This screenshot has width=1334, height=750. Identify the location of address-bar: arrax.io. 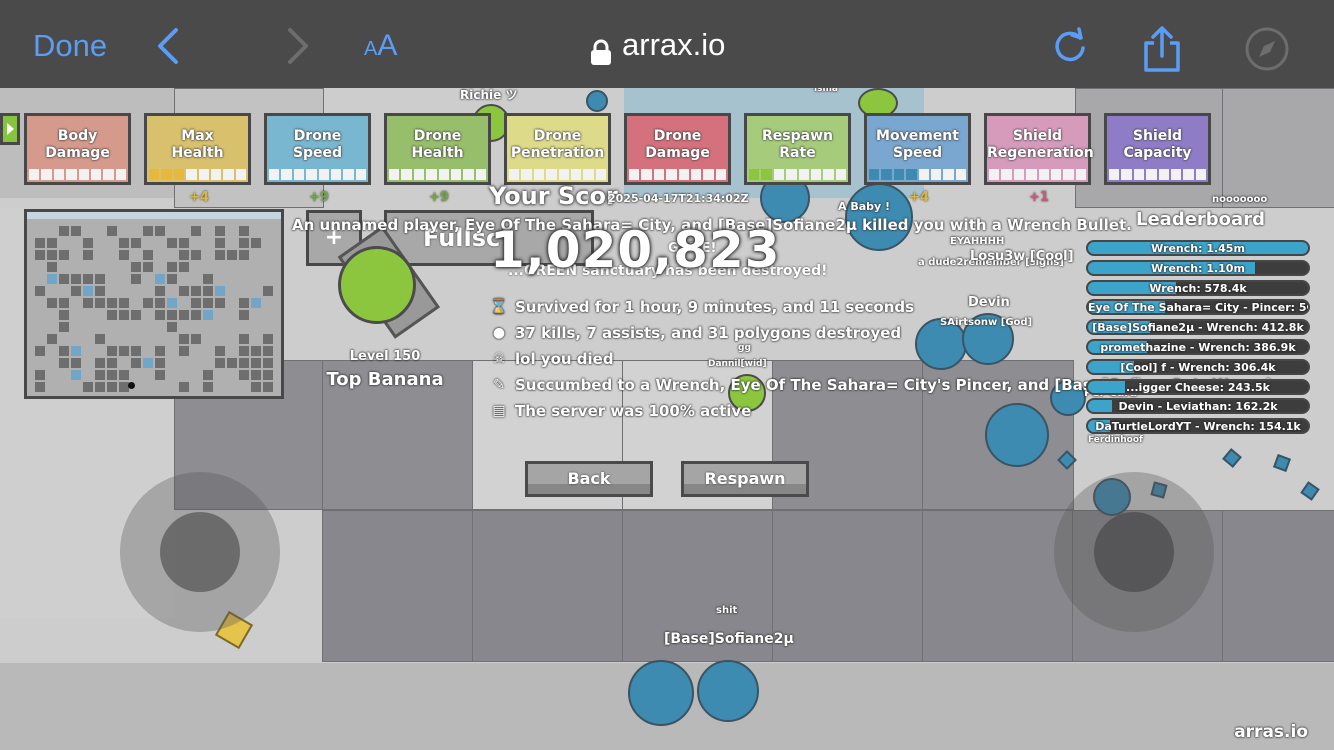
(657, 45).